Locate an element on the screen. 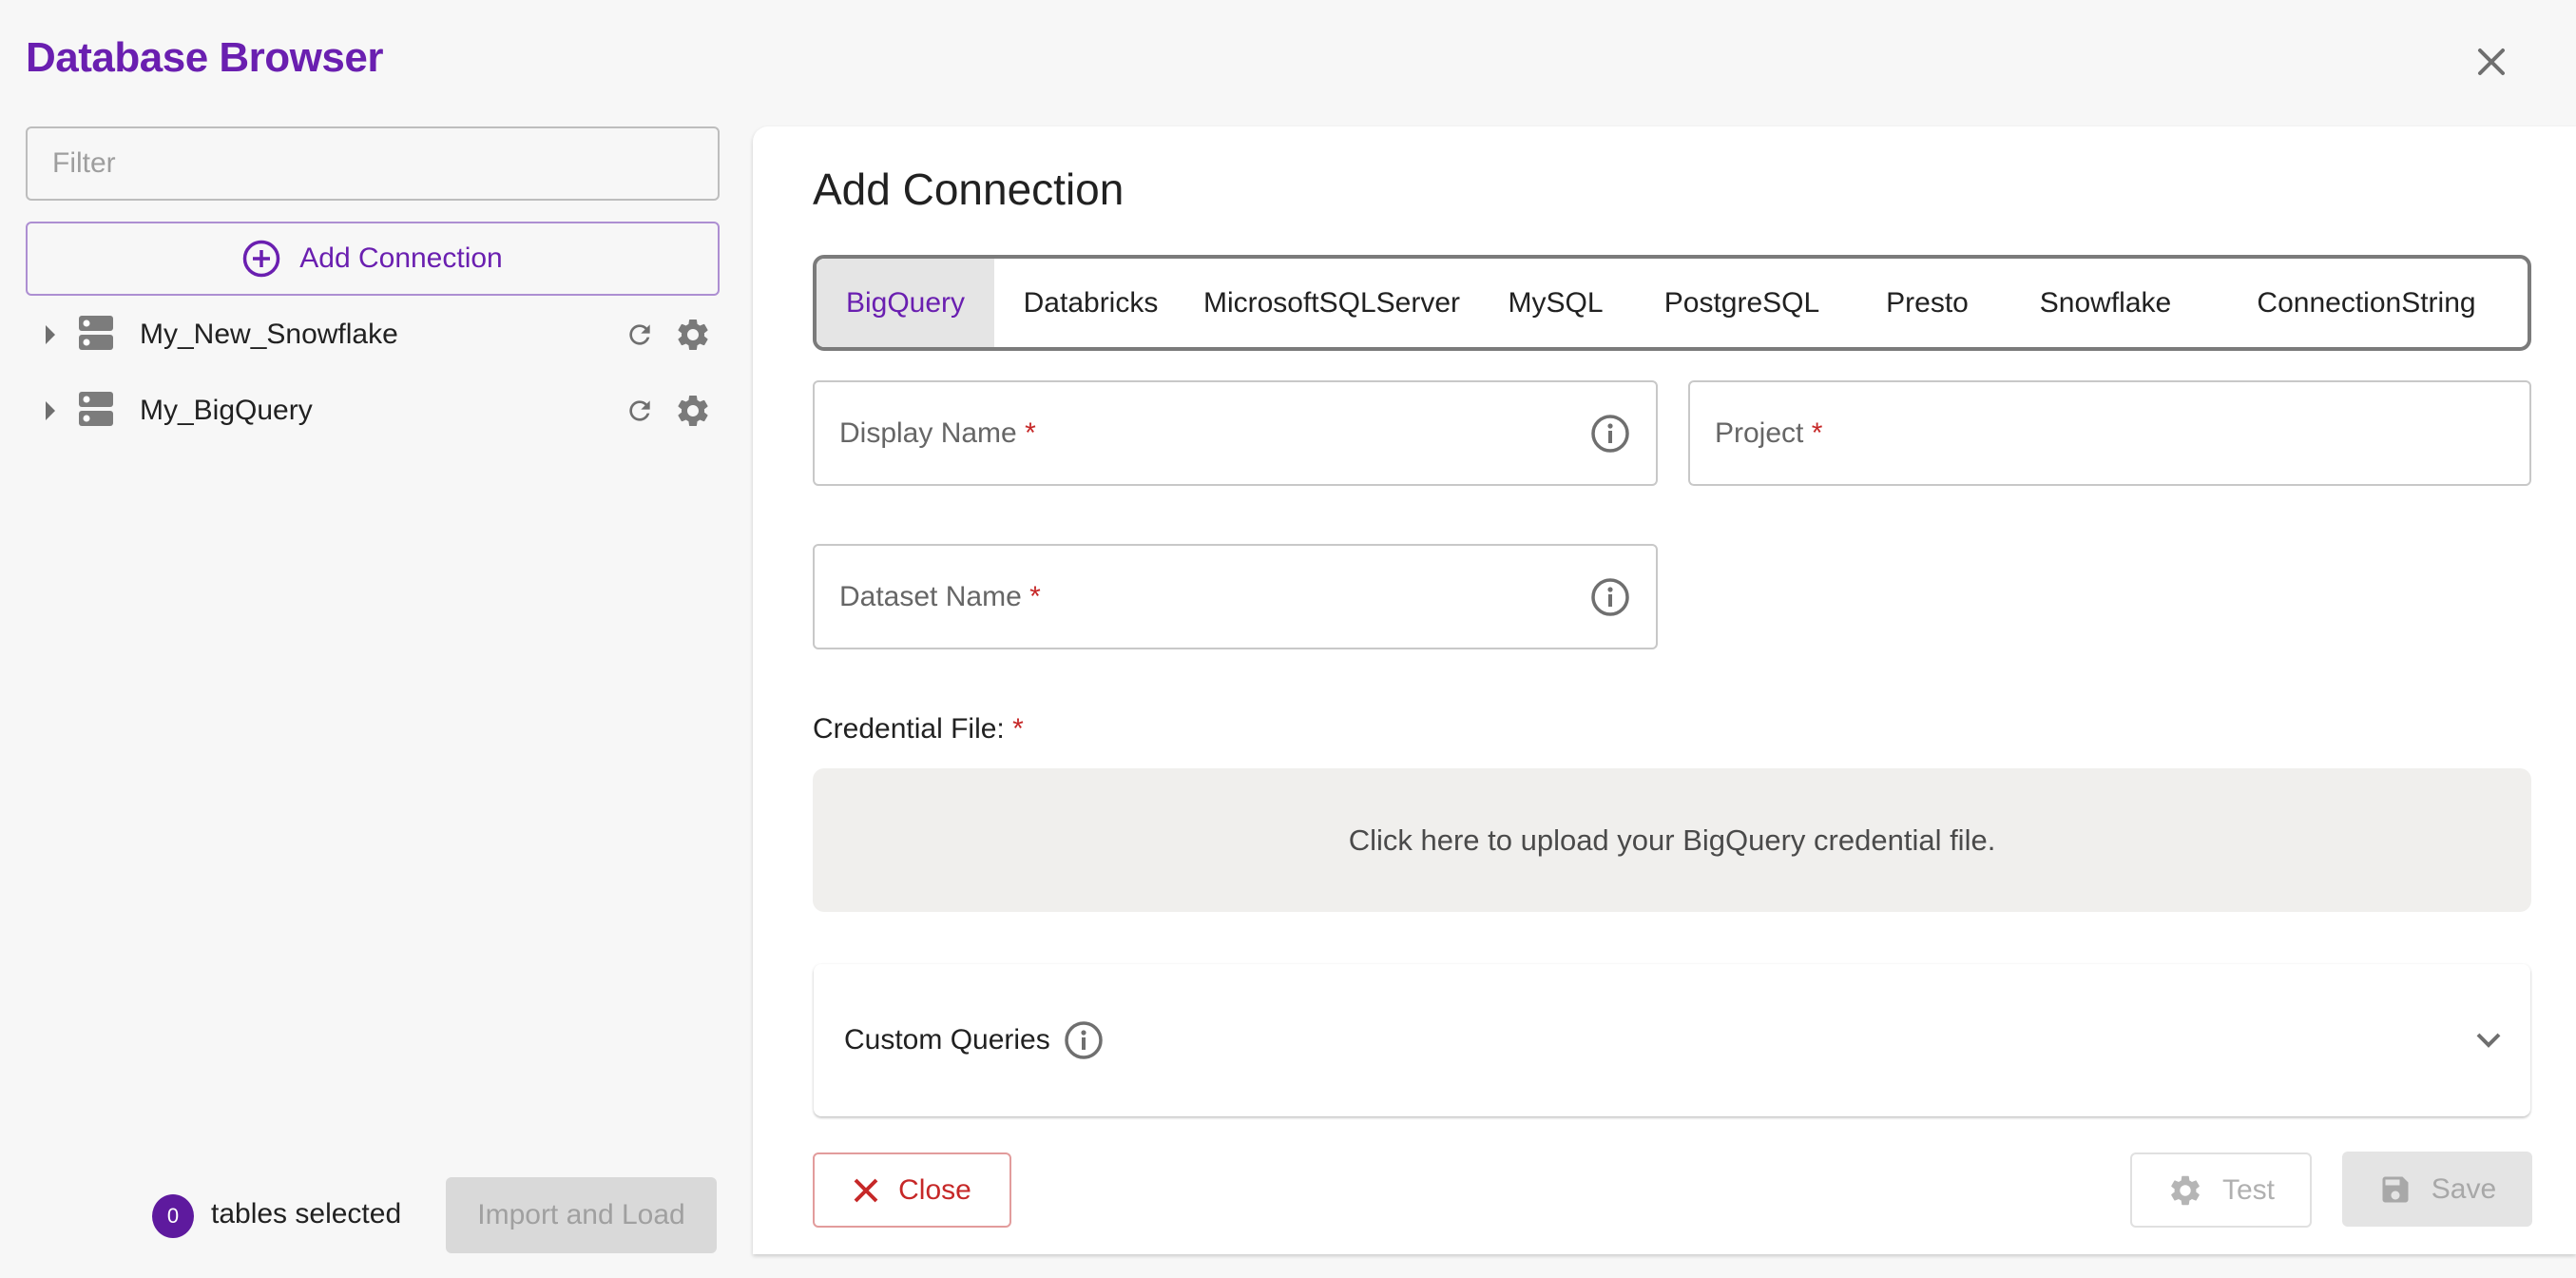  credential-label-text: Credential File: is located at coordinates (909, 729).